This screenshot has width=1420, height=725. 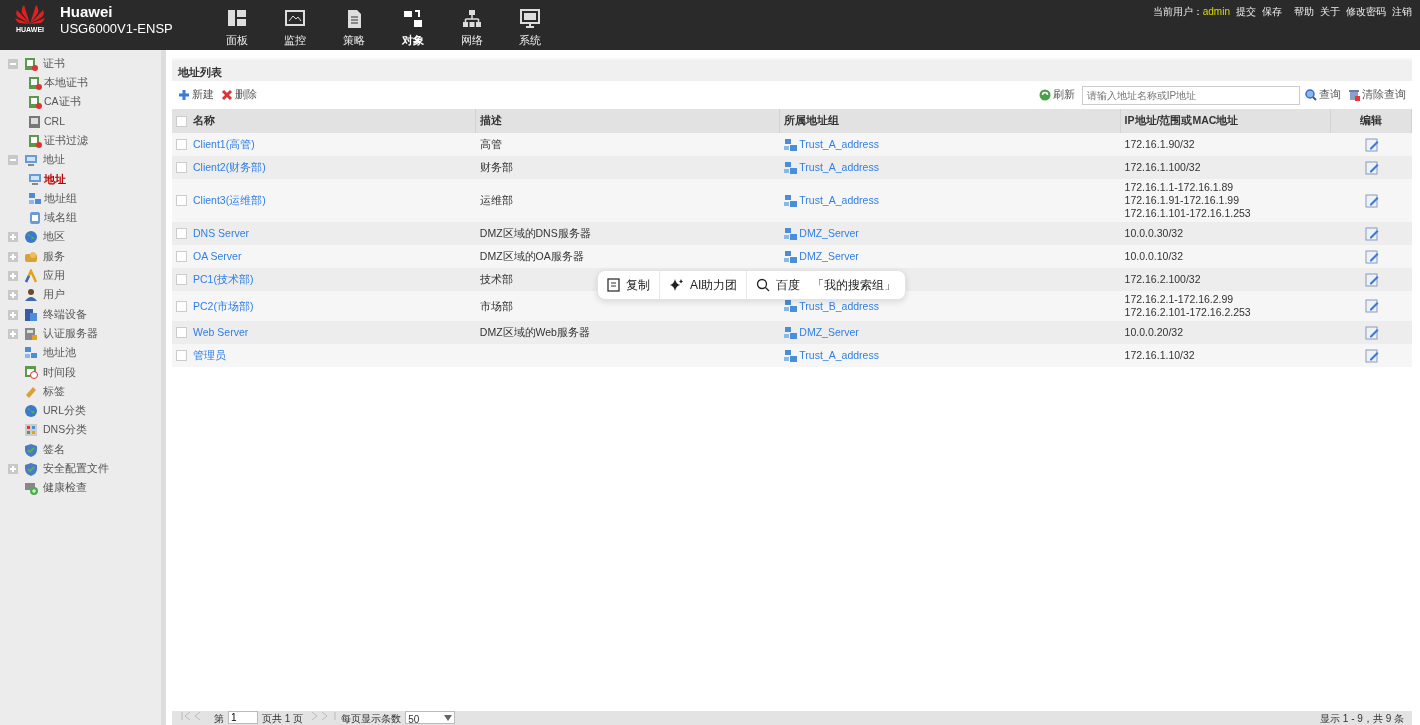 I want to click on tree-item: 健康检查, so click(x=65, y=488).